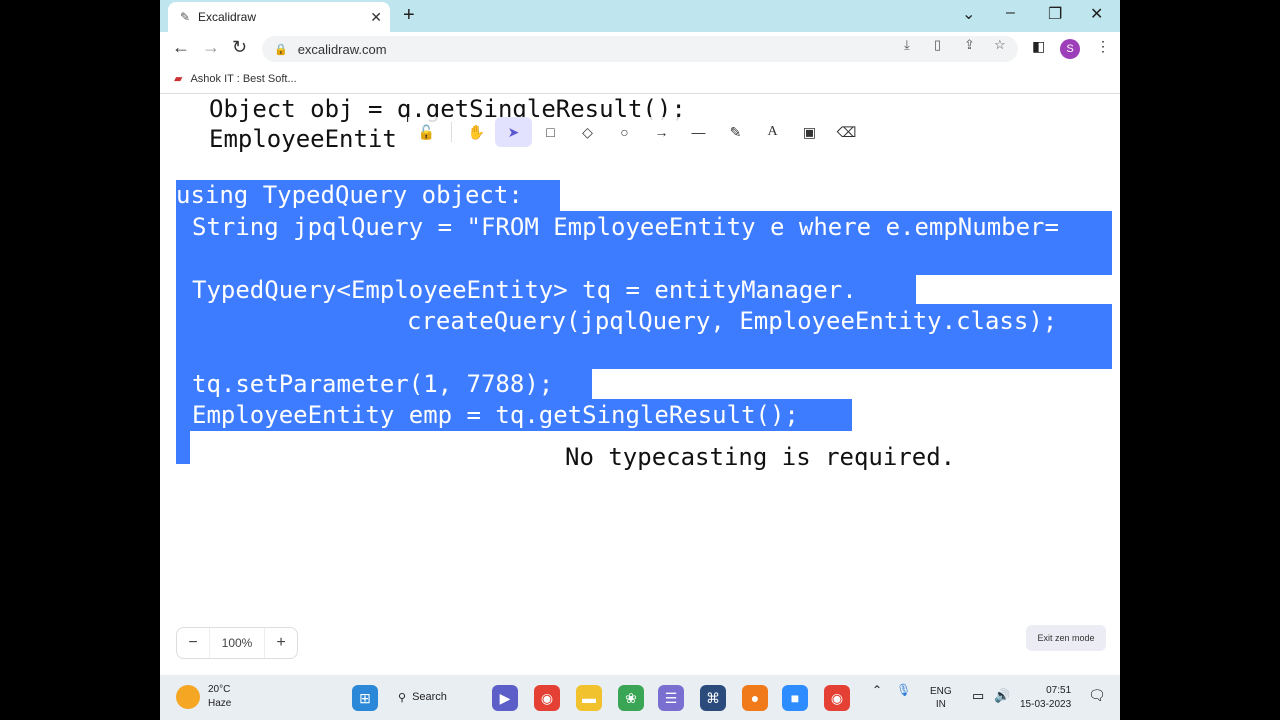 This screenshot has height=720, width=1280. I want to click on lock-tool-icon: 🔓, so click(426, 132).